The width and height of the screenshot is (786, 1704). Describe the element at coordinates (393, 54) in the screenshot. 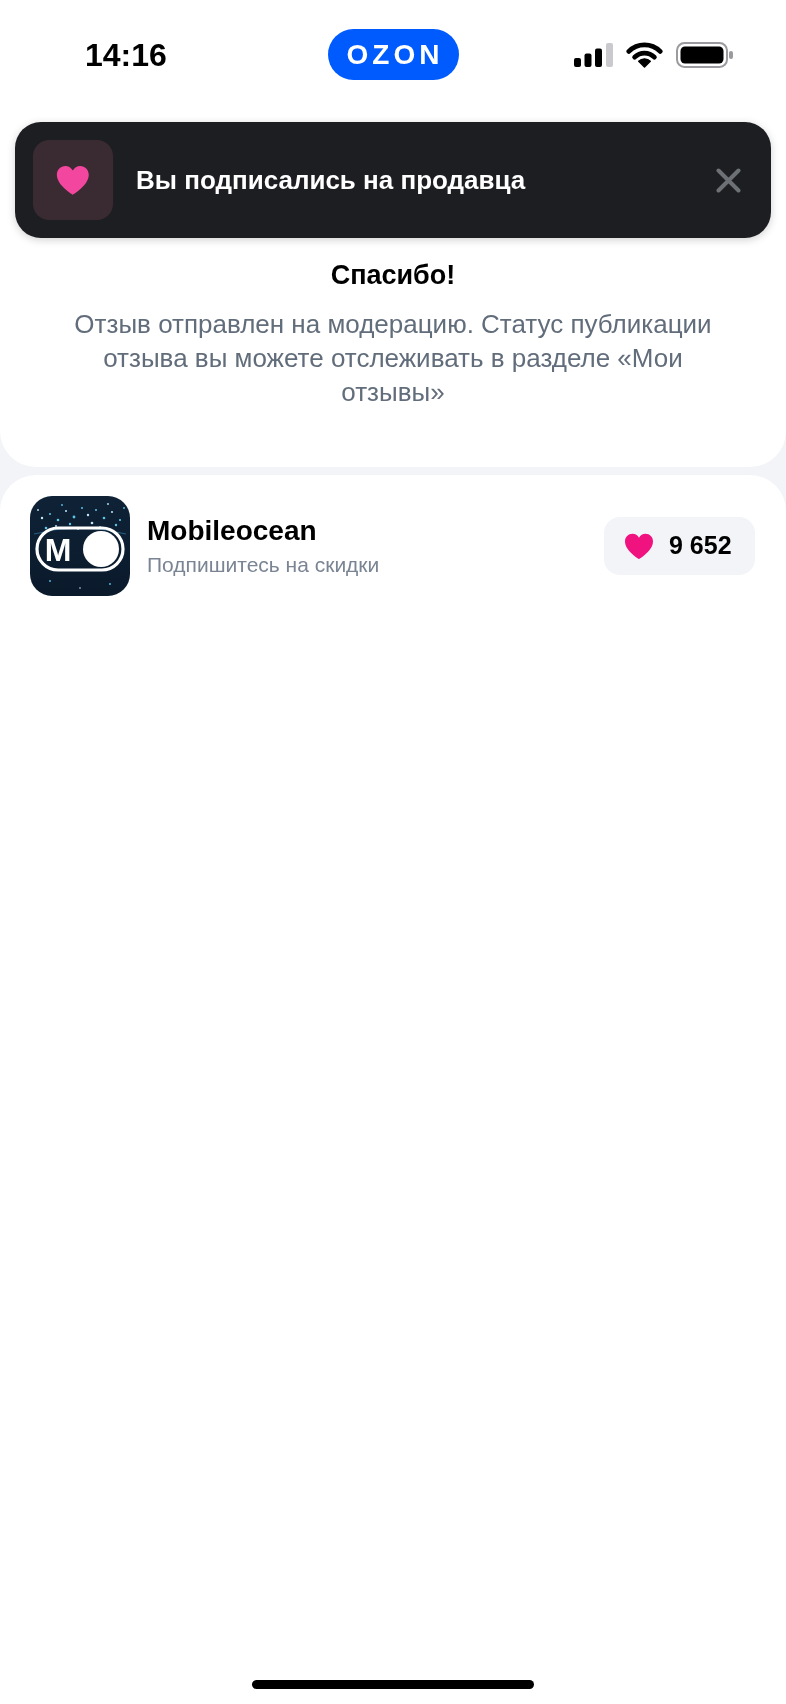

I see `app-badge: OZON` at that location.